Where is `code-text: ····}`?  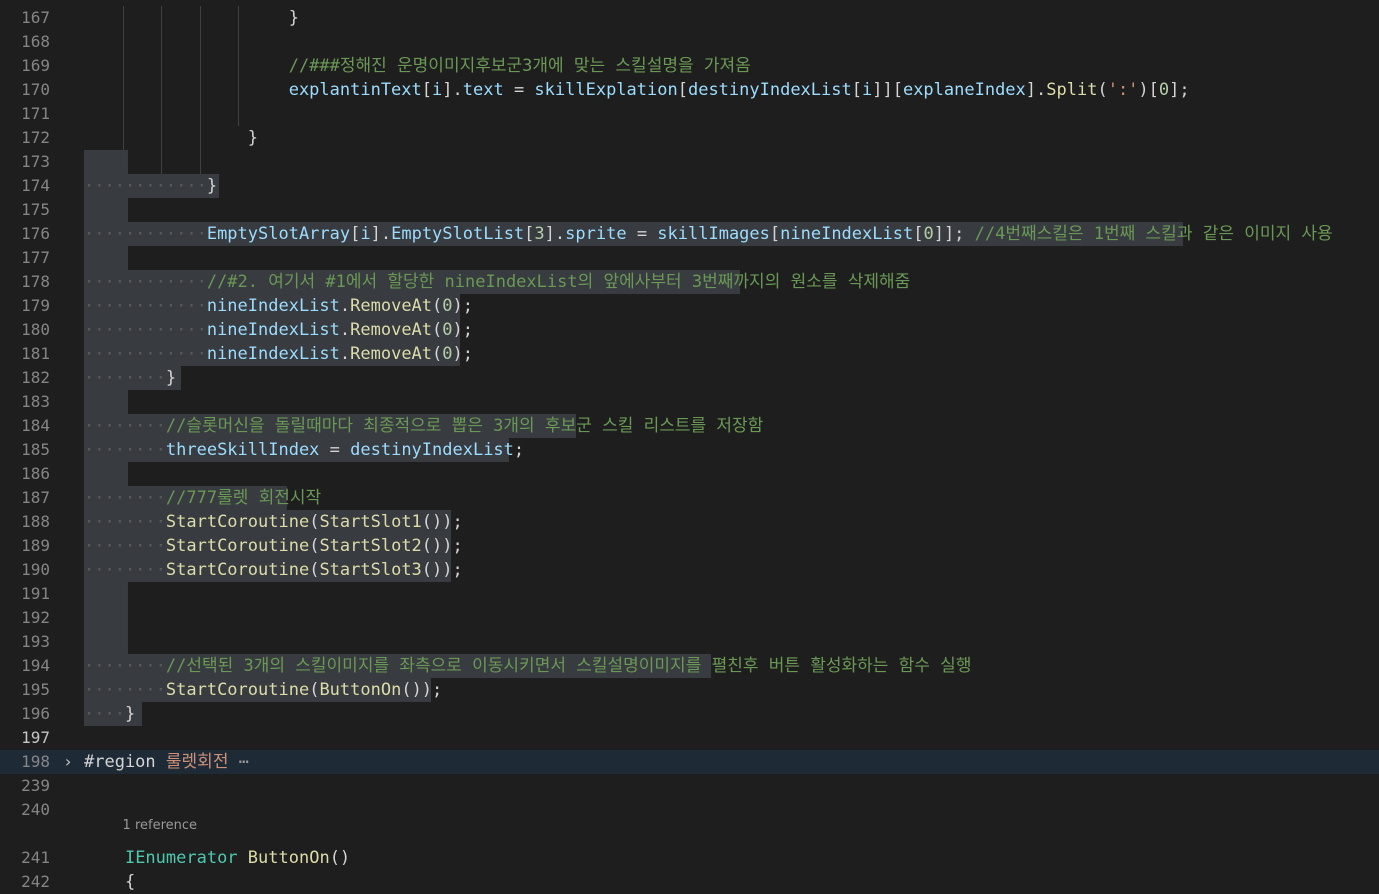
code-text: ····} is located at coordinates (110, 714).